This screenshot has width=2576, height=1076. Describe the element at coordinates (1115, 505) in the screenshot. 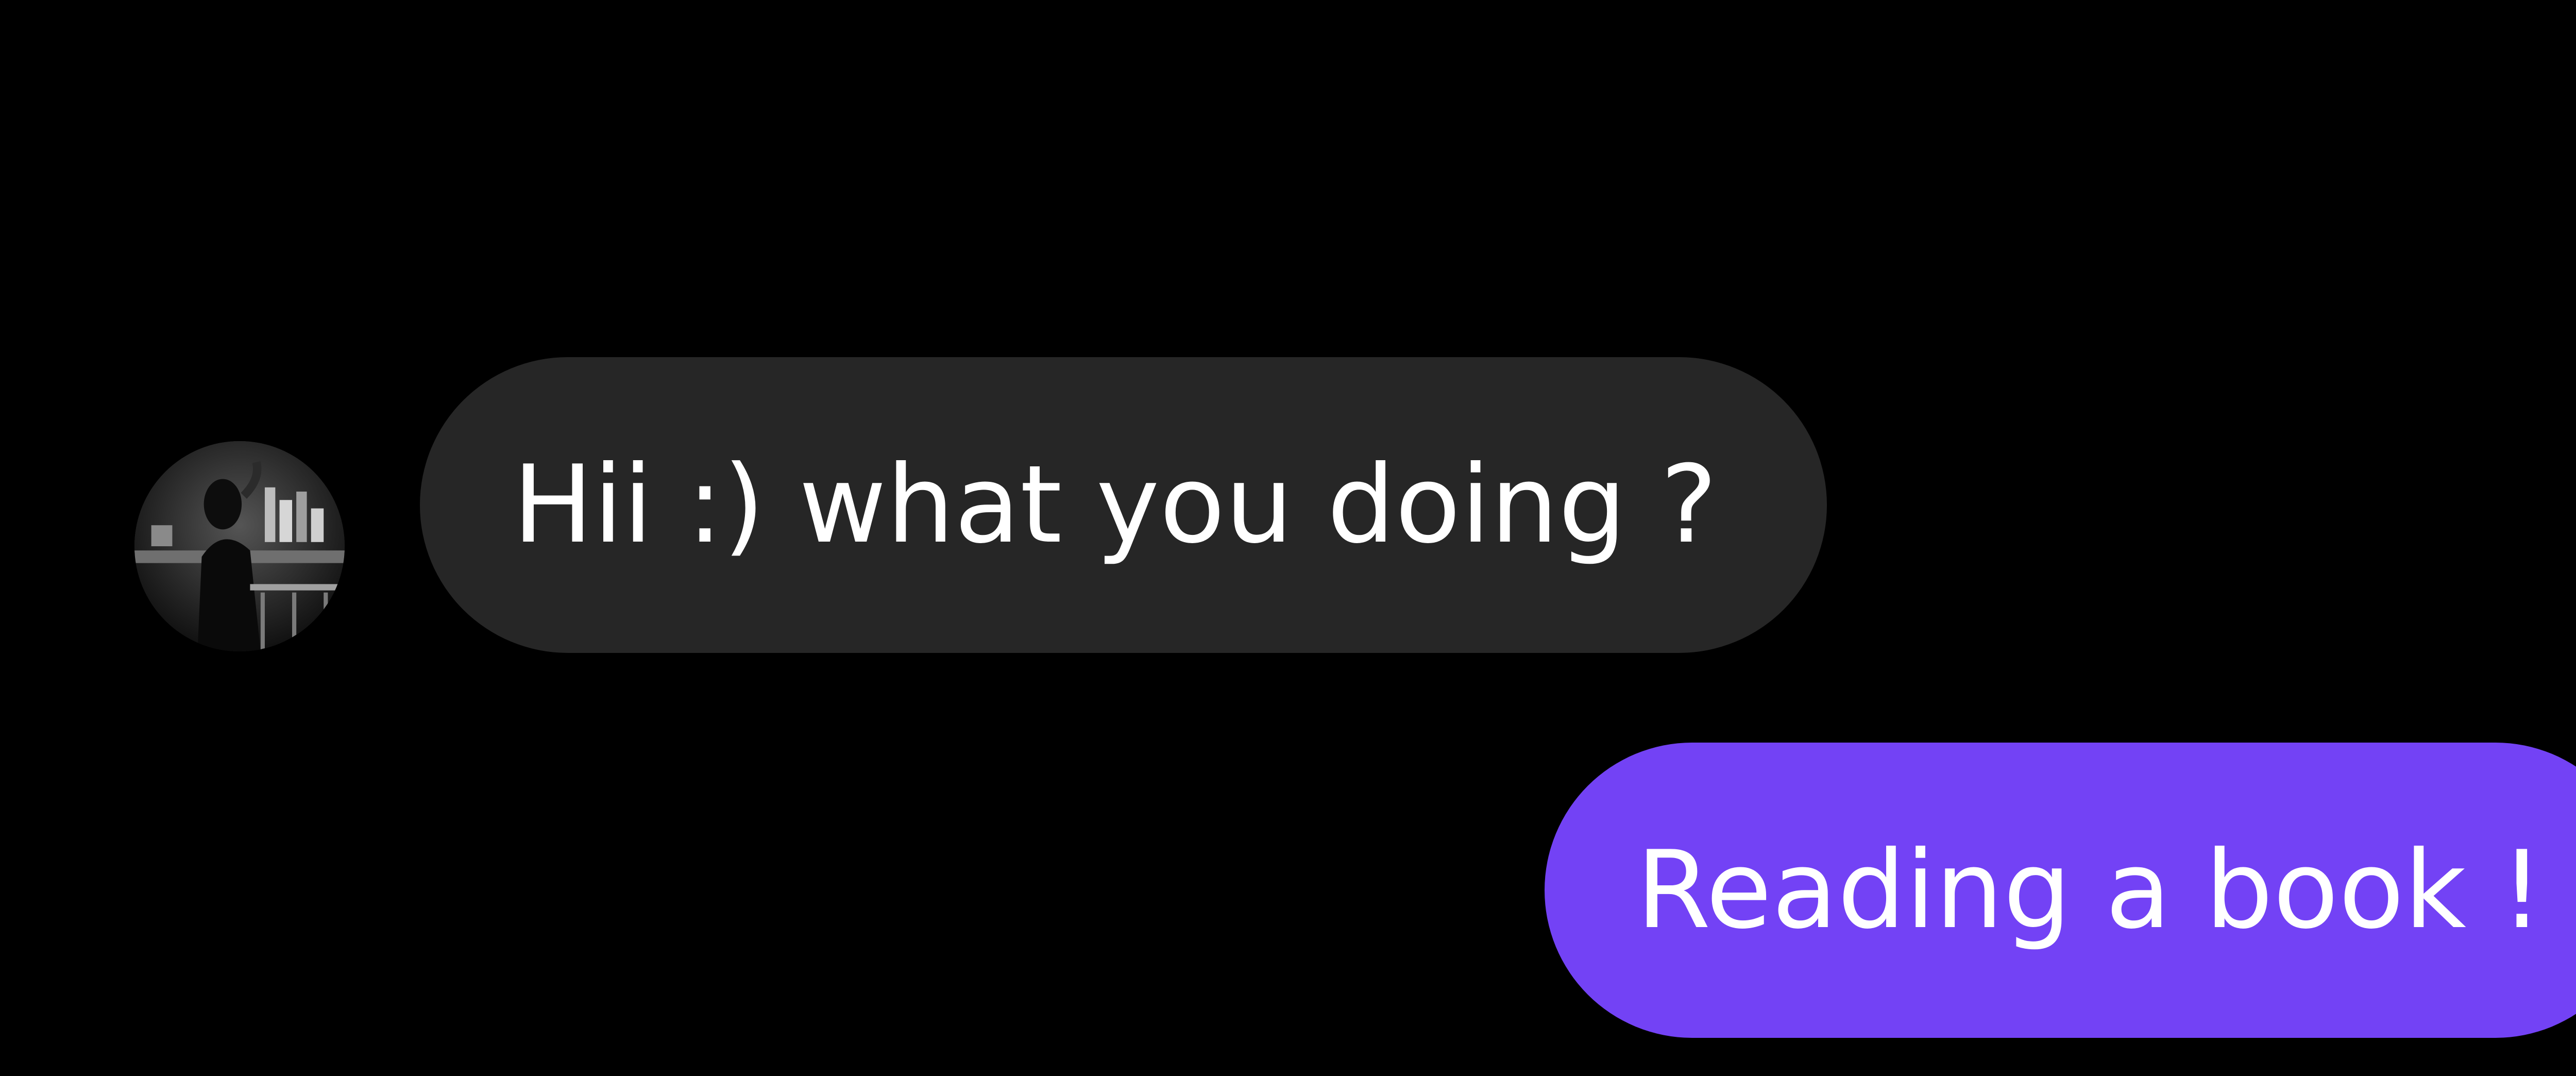

I see `incoming-message-text: Hii :) what you doing ?` at that location.